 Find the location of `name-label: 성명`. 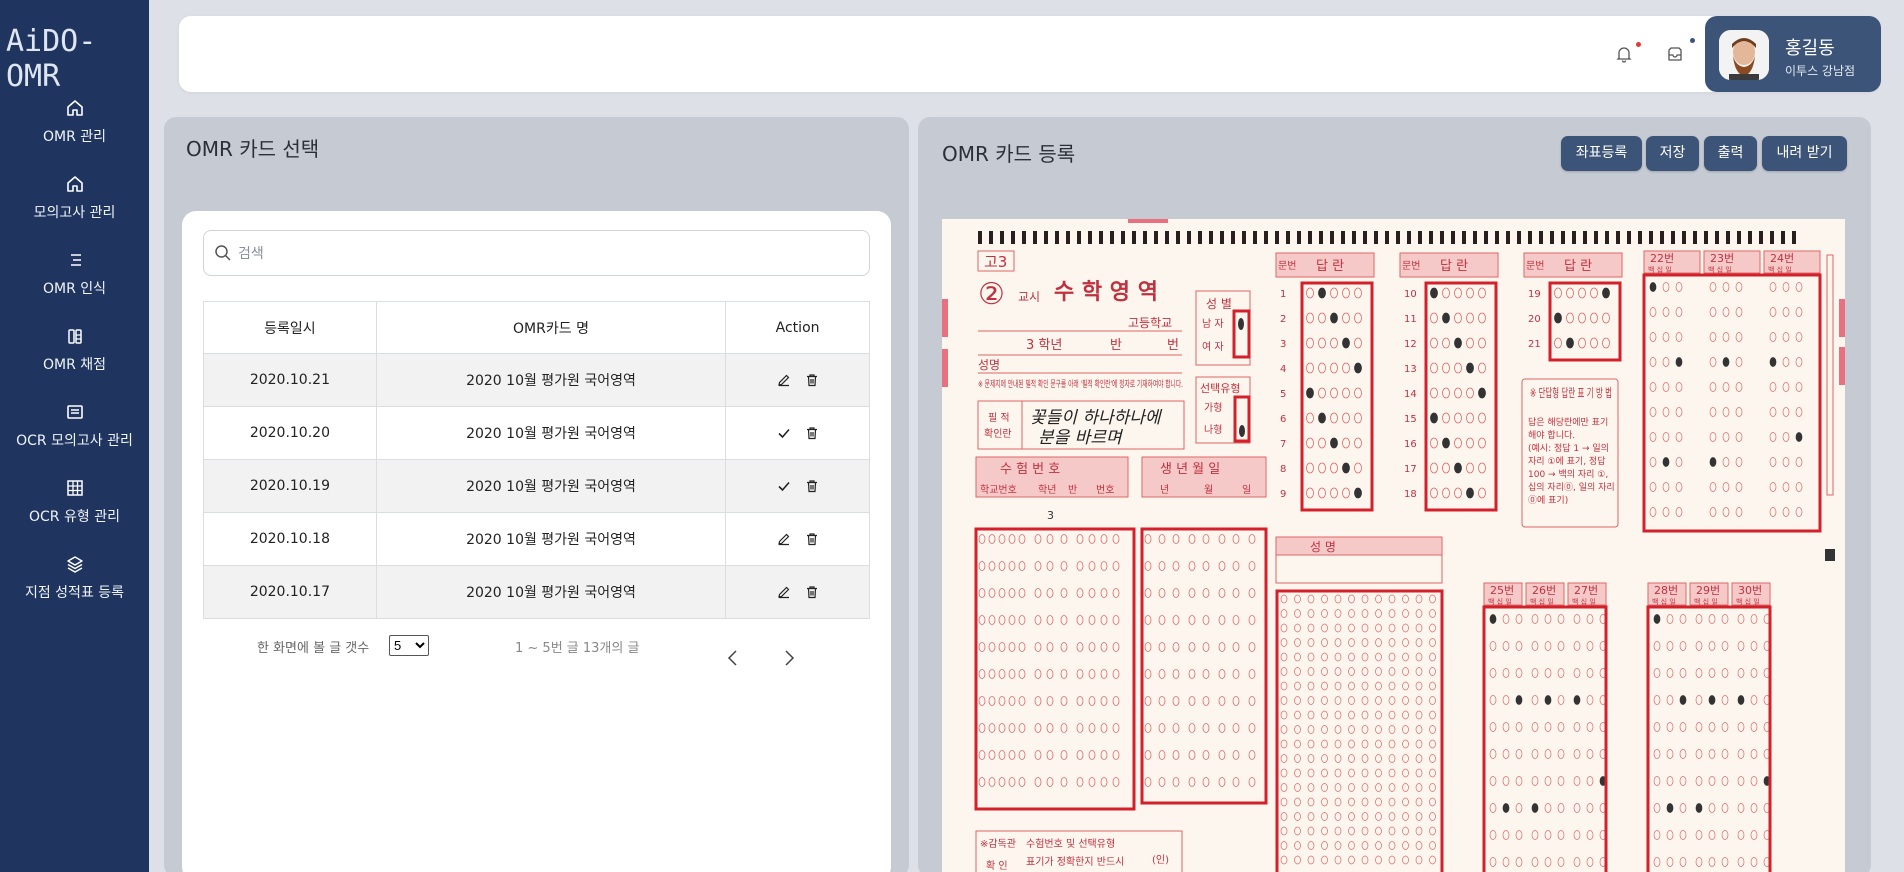

name-label: 성명 is located at coordinates (989, 365).